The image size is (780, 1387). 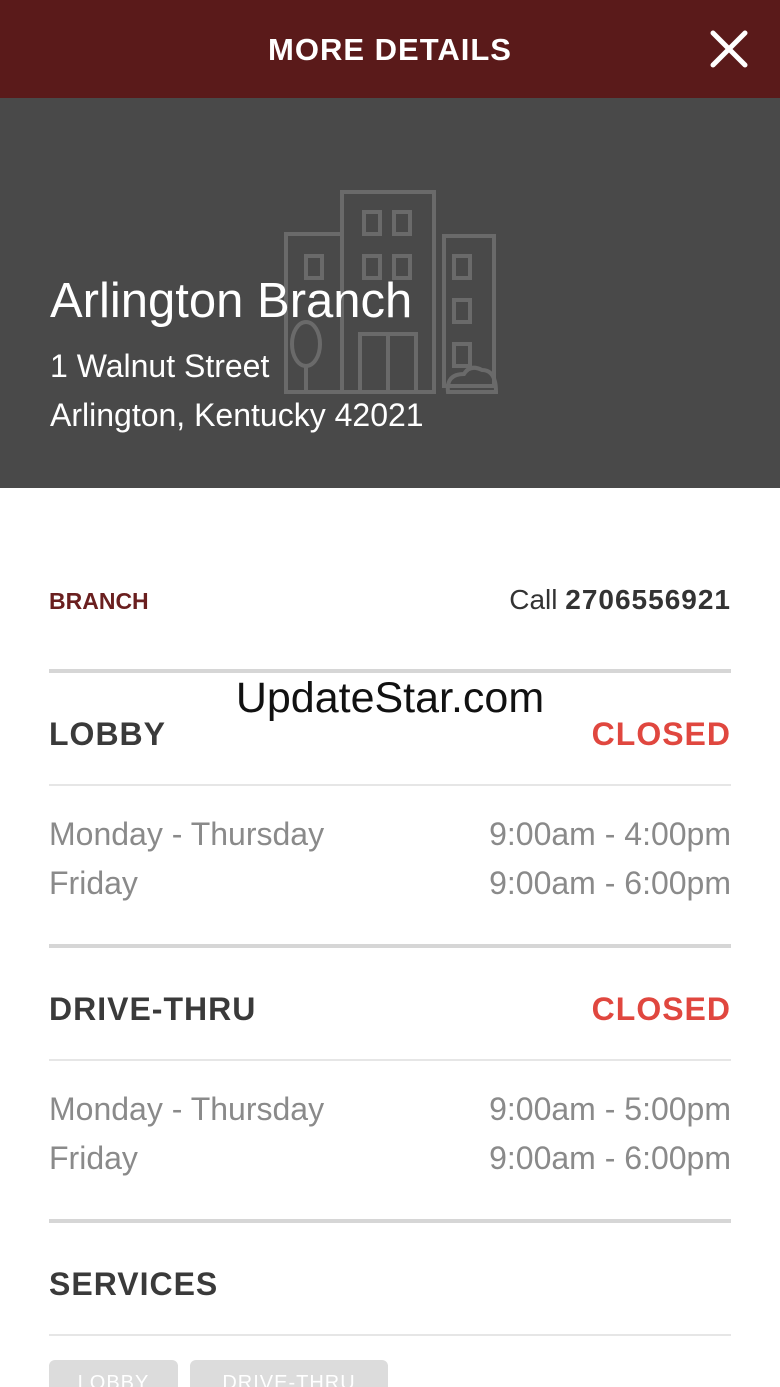 I want to click on lobby-time-1: 9:00am - 4:00pm, so click(x=610, y=834).